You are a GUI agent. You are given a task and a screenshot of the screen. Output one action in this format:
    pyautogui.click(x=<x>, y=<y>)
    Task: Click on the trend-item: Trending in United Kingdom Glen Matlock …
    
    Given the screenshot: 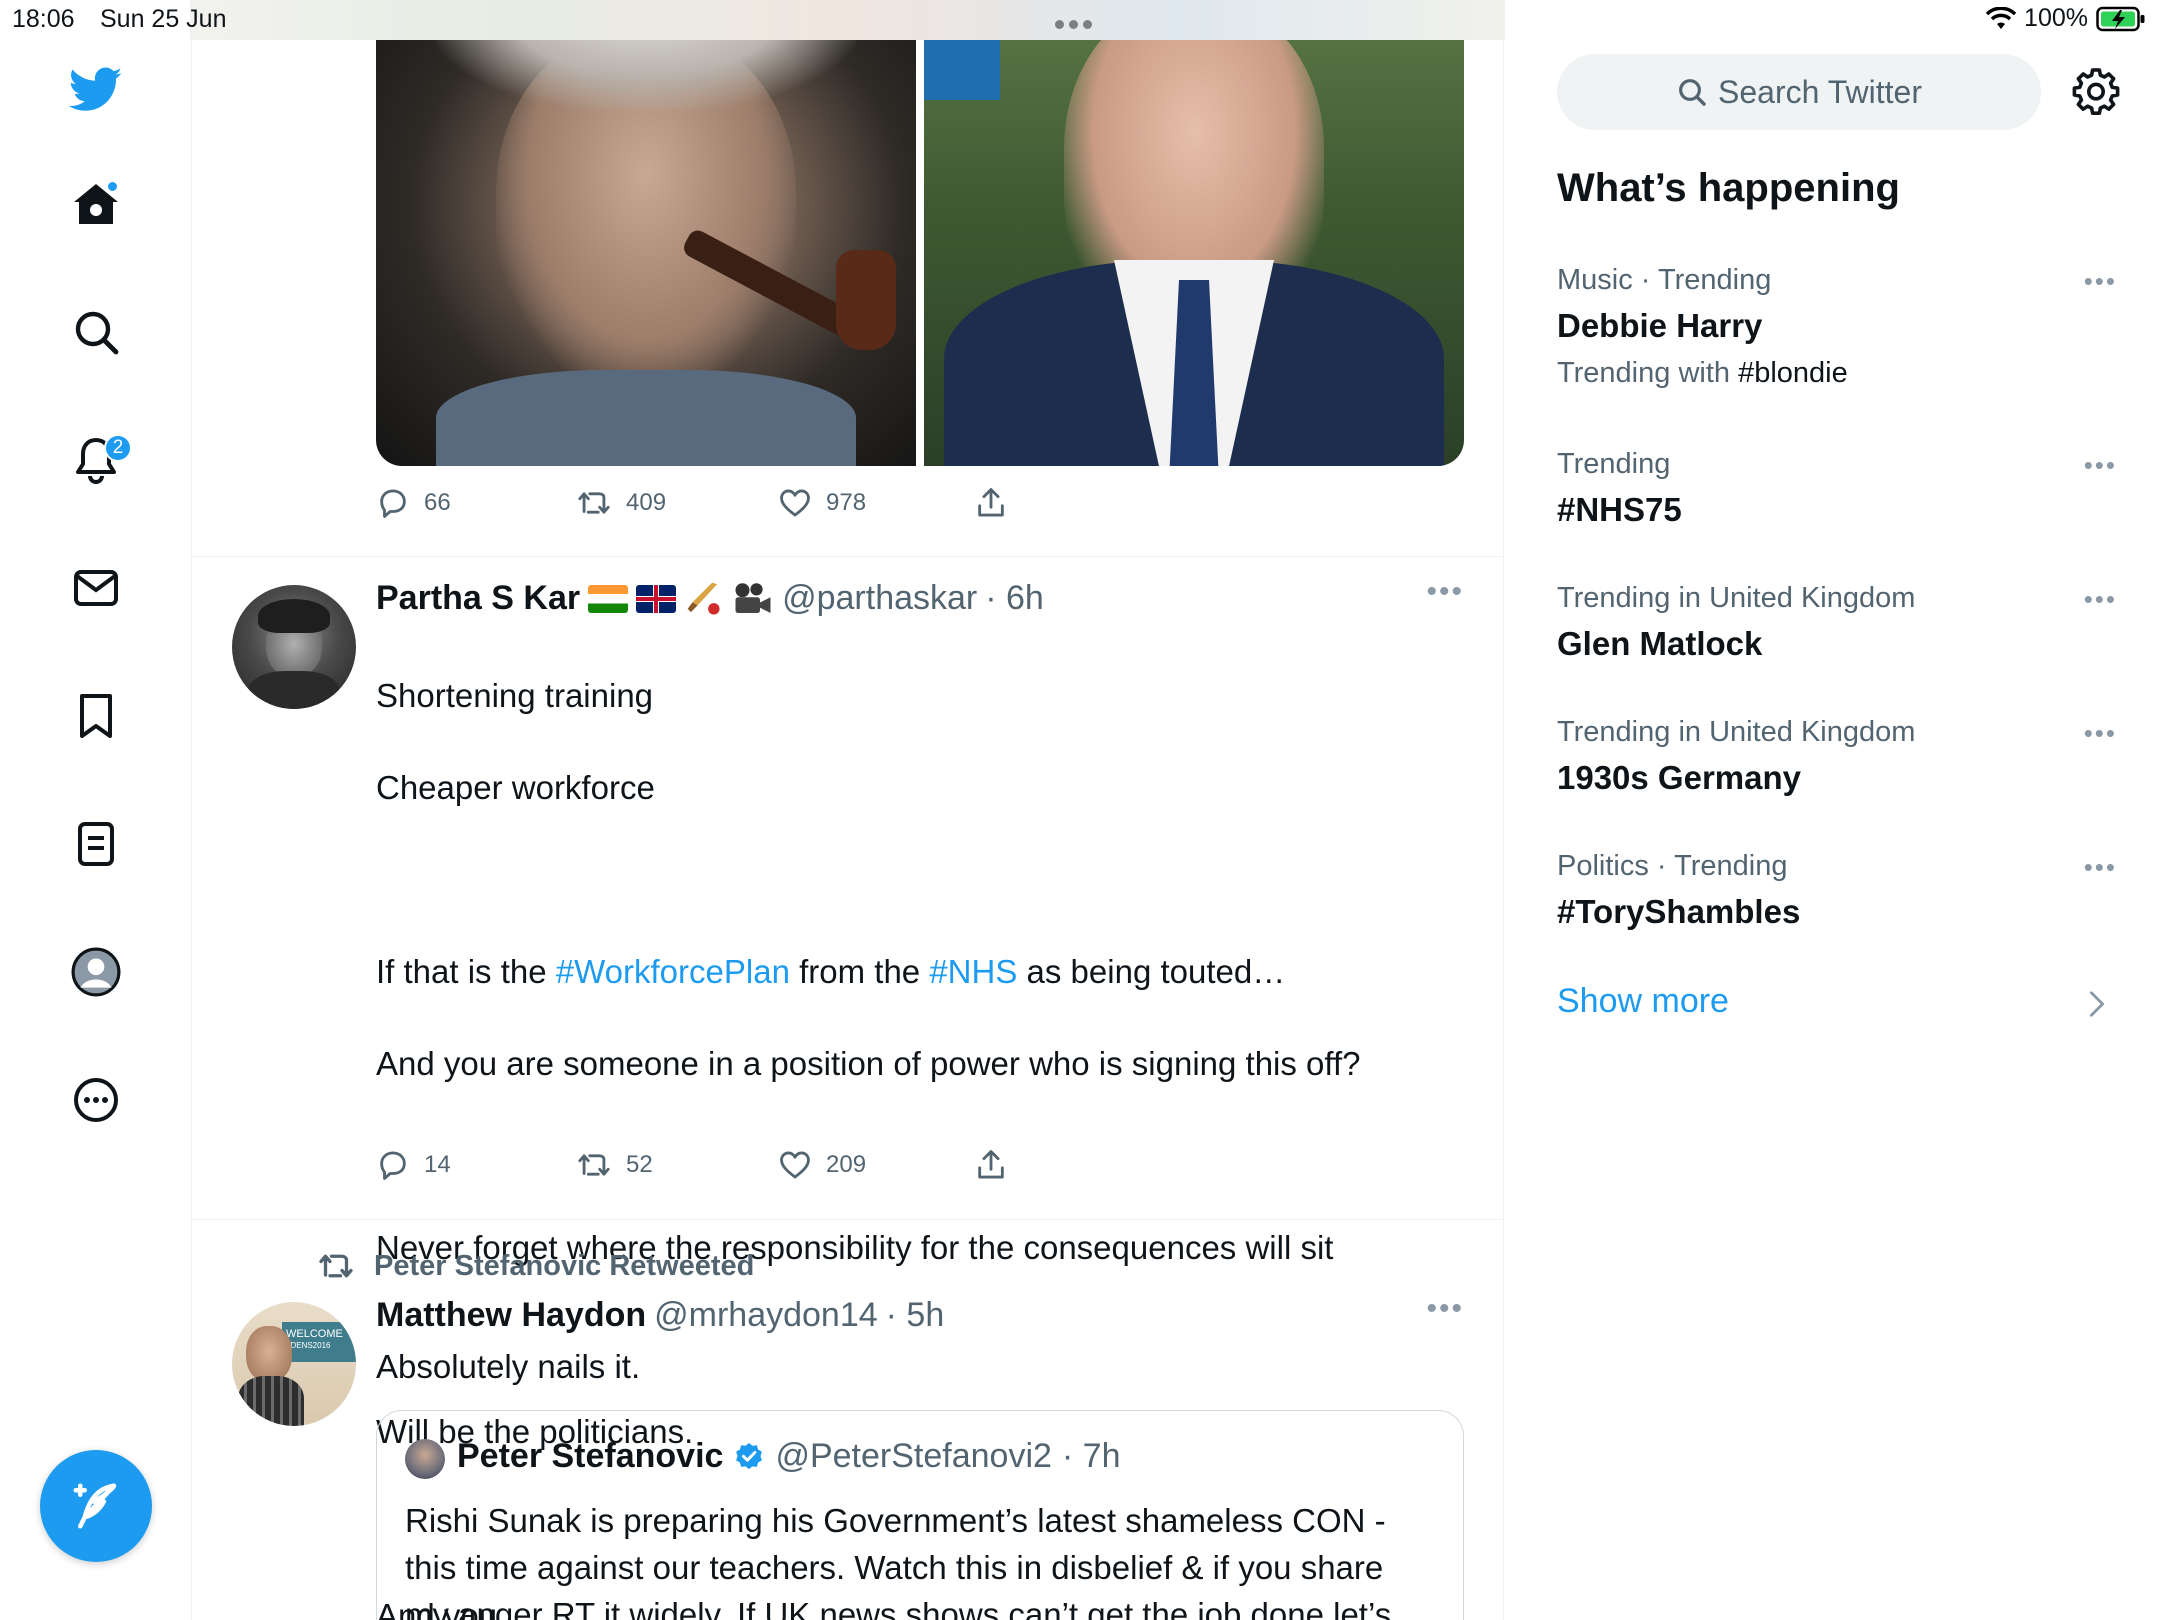 What is the action you would take?
    pyautogui.click(x=1837, y=622)
    